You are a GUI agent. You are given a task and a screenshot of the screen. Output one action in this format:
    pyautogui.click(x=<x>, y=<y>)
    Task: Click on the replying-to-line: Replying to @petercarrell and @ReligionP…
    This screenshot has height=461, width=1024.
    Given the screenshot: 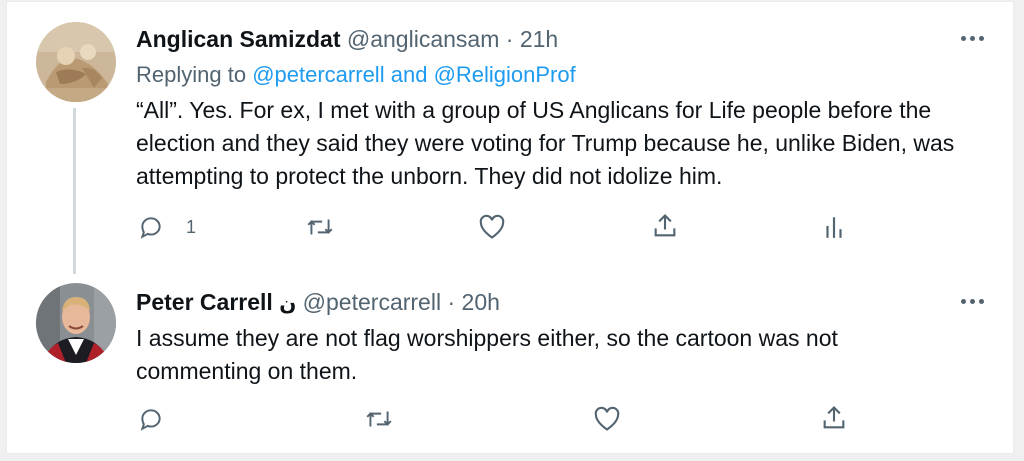 What is the action you would take?
    pyautogui.click(x=356, y=75)
    